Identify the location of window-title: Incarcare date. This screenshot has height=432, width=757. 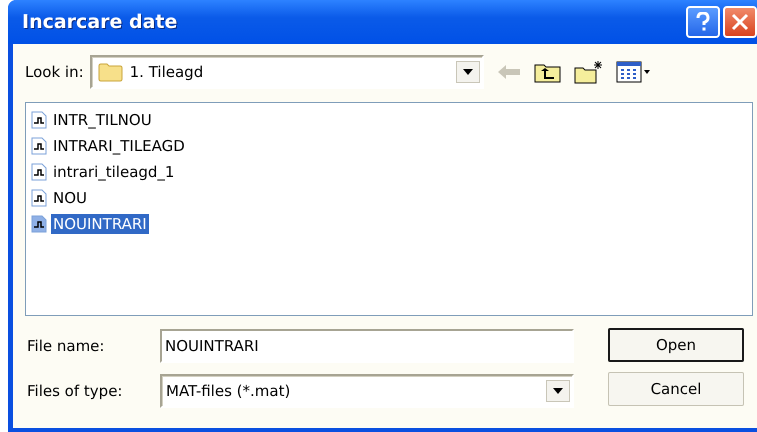
(100, 22).